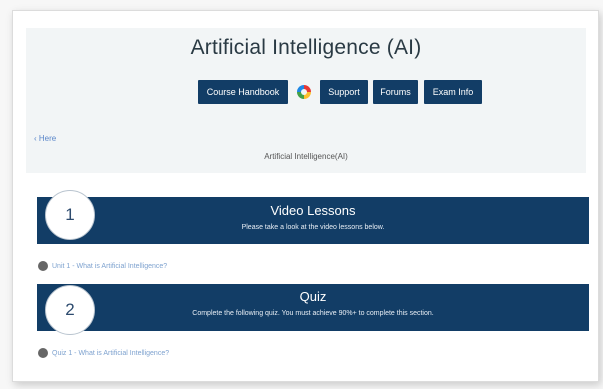  What do you see at coordinates (243, 92) in the screenshot?
I see `course-handbook-button: Course Handbook` at bounding box center [243, 92].